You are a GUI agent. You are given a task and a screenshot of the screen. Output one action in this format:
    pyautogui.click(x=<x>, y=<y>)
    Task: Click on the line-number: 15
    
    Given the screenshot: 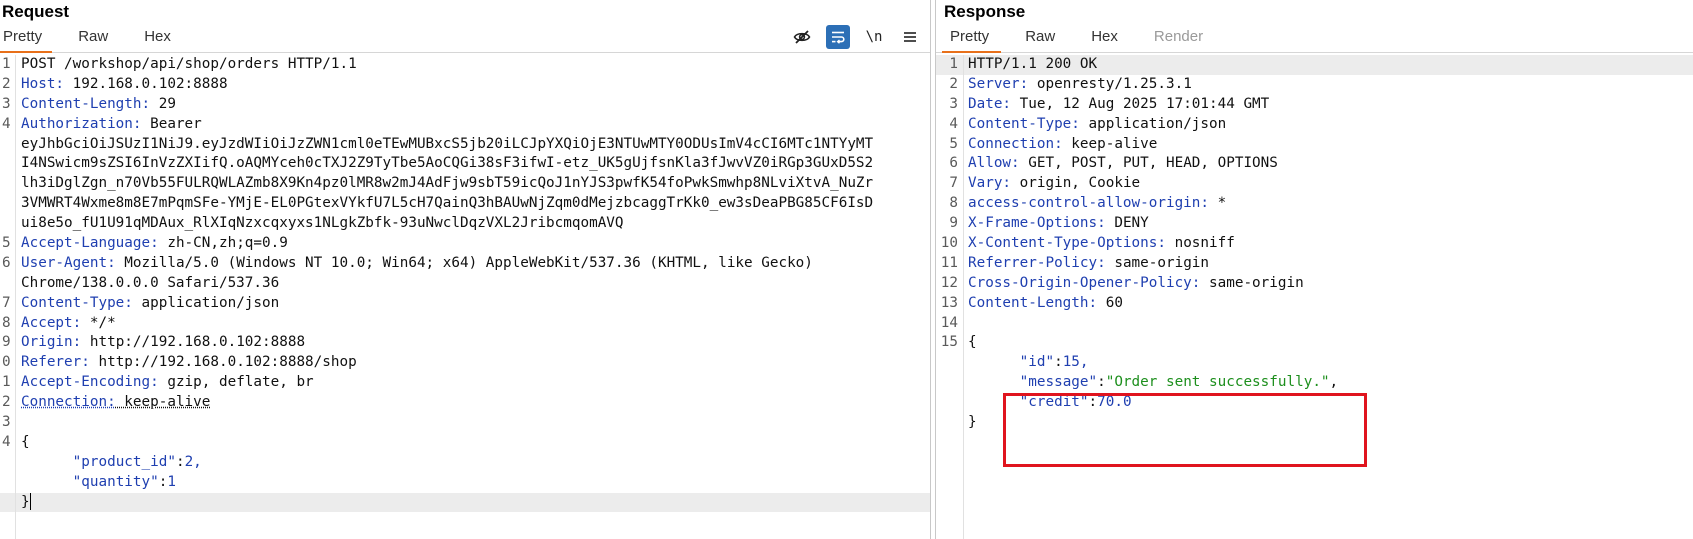 What is the action you would take?
    pyautogui.click(x=949, y=342)
    